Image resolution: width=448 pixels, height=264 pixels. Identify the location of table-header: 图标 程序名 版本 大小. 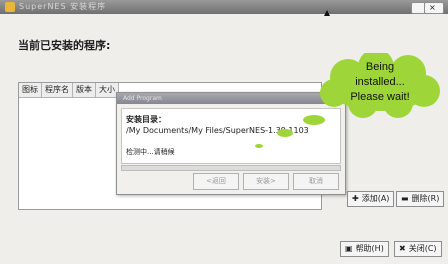
(69, 90).